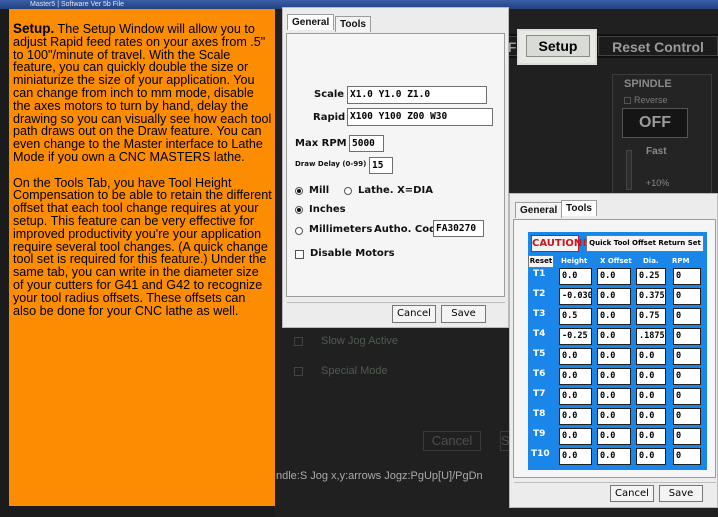 This screenshot has height=517, width=718. What do you see at coordinates (579, 208) in the screenshot?
I see `tools-dialog-tab-tools: Tools` at bounding box center [579, 208].